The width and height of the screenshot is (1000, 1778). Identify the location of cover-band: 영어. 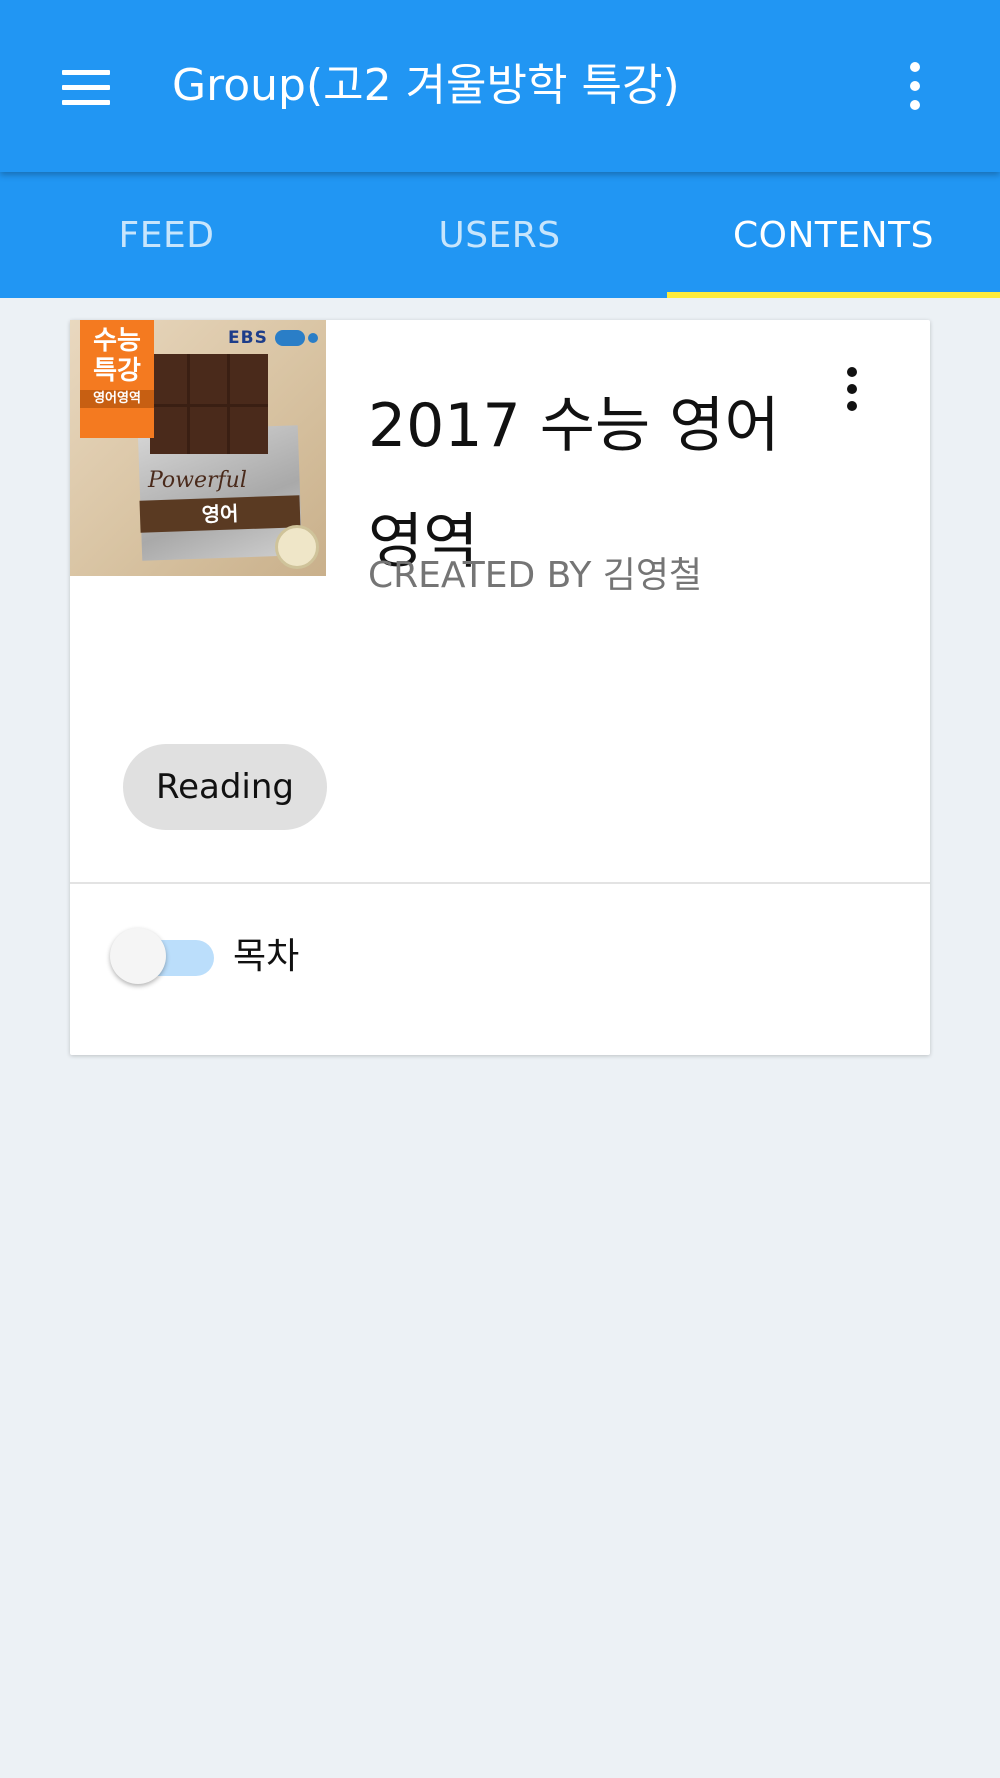
(220, 514).